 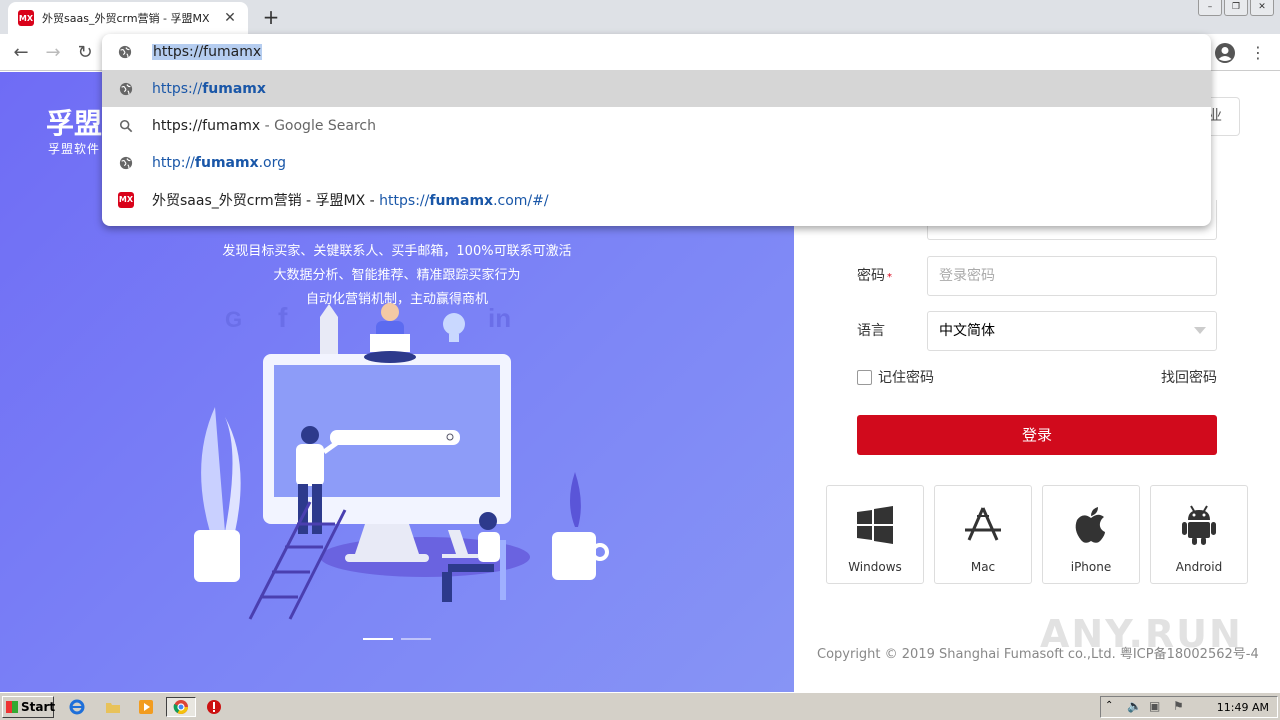 I want to click on address-input: https://fumamx, so click(x=207, y=52).